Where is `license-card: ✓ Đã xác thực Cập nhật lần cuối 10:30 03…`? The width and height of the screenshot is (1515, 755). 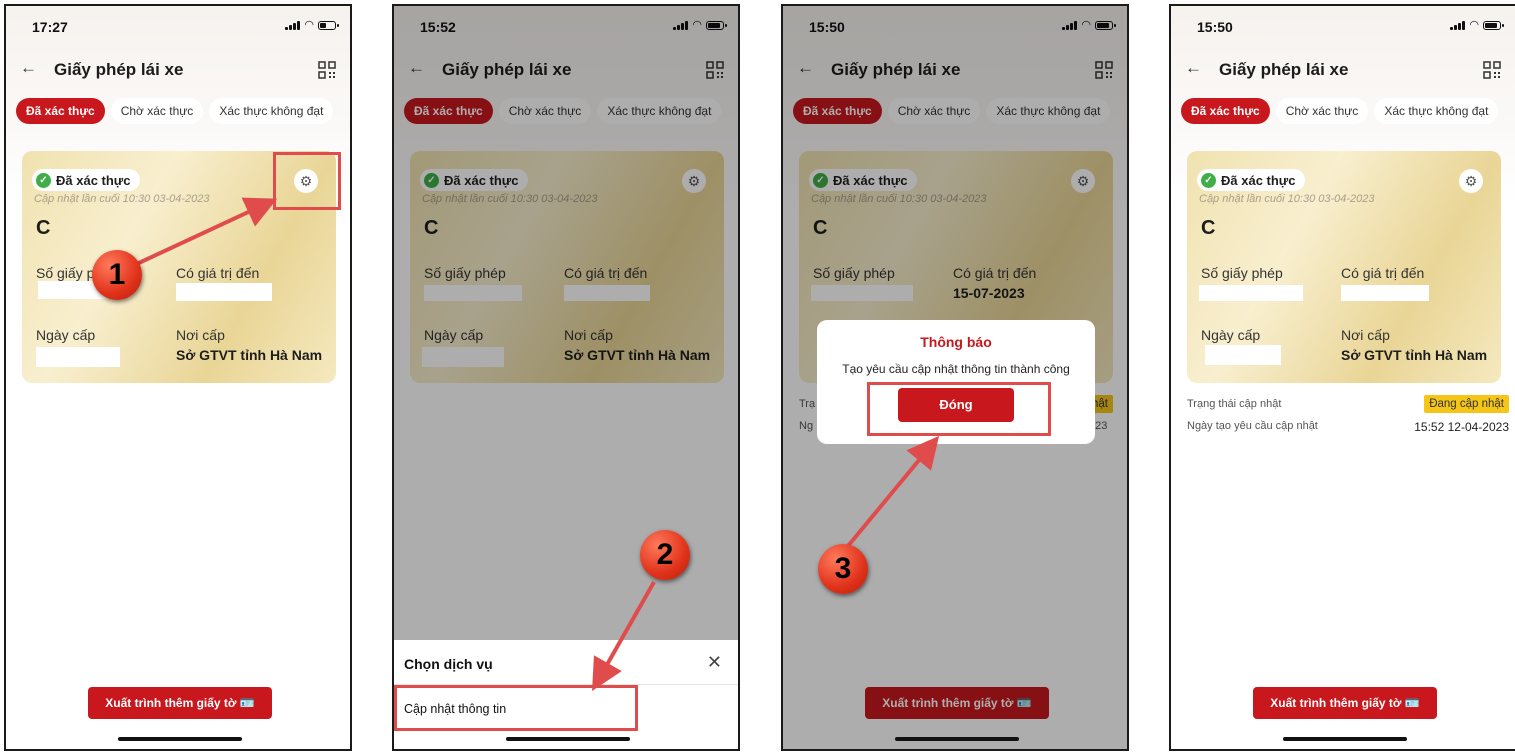 license-card: ✓ Đã xác thực Cập nhật lần cuối 10:30 03… is located at coordinates (1344, 267).